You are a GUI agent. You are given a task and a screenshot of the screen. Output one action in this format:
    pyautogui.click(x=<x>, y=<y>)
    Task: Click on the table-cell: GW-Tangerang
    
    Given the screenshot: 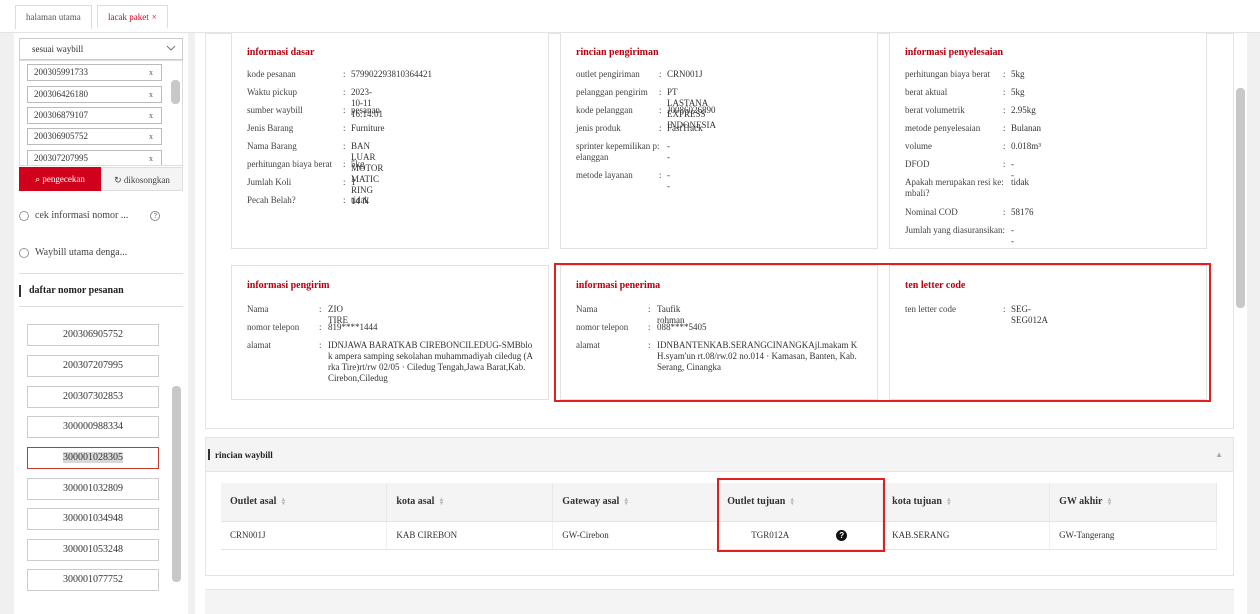 What is the action you would take?
    pyautogui.click(x=1133, y=535)
    